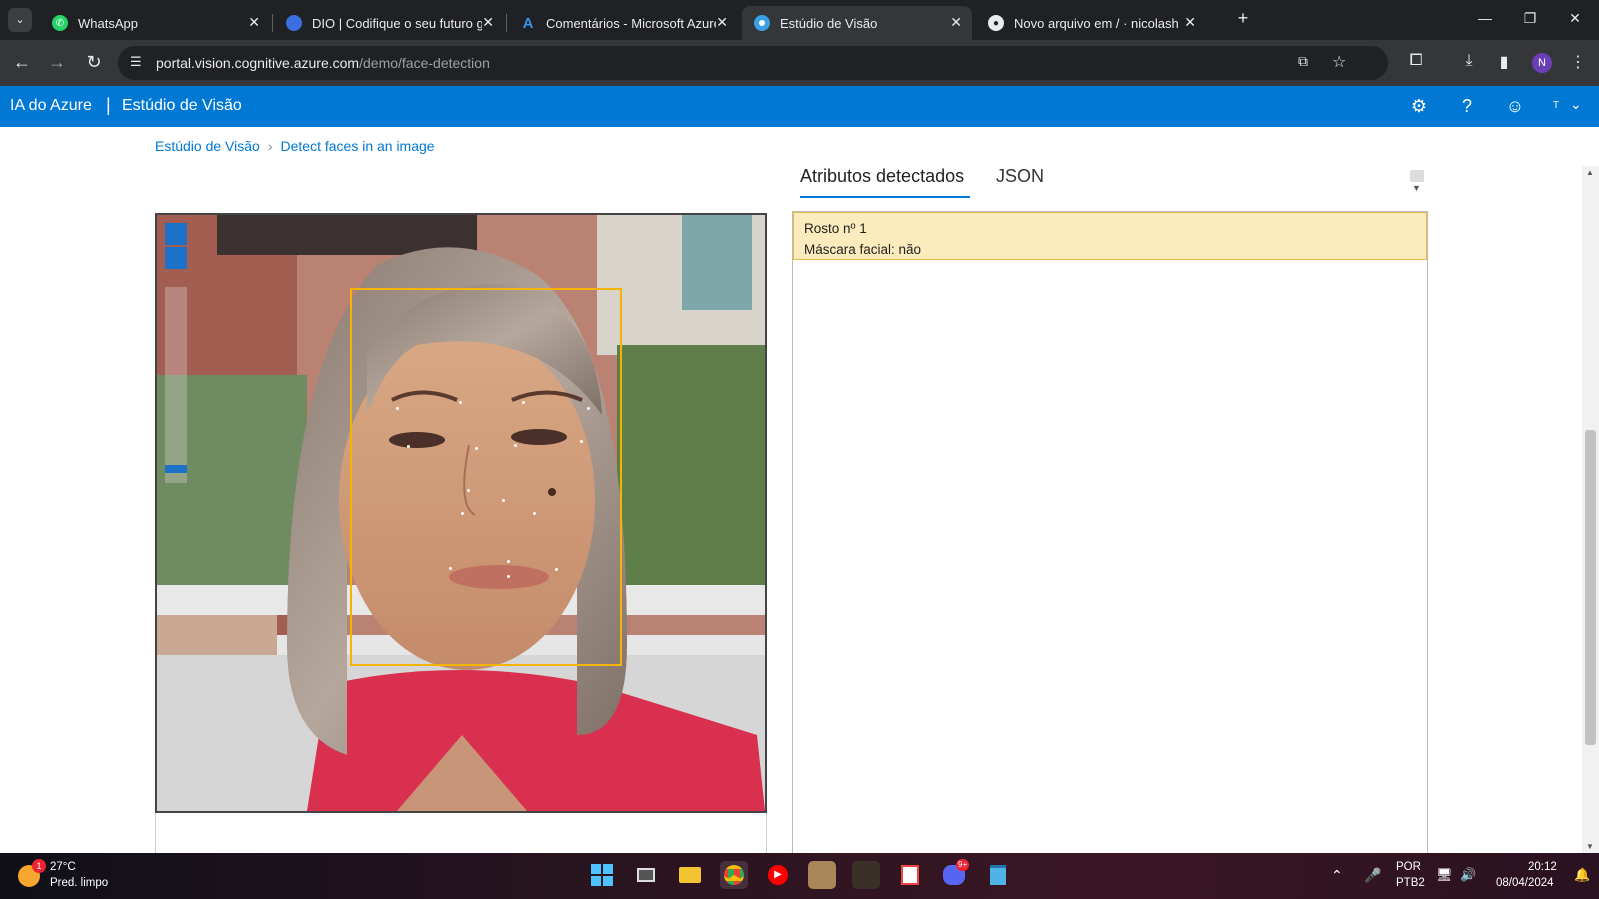 The height and width of the screenshot is (899, 1599). What do you see at coordinates (646, 875) in the screenshot?
I see `task-view-icon` at bounding box center [646, 875].